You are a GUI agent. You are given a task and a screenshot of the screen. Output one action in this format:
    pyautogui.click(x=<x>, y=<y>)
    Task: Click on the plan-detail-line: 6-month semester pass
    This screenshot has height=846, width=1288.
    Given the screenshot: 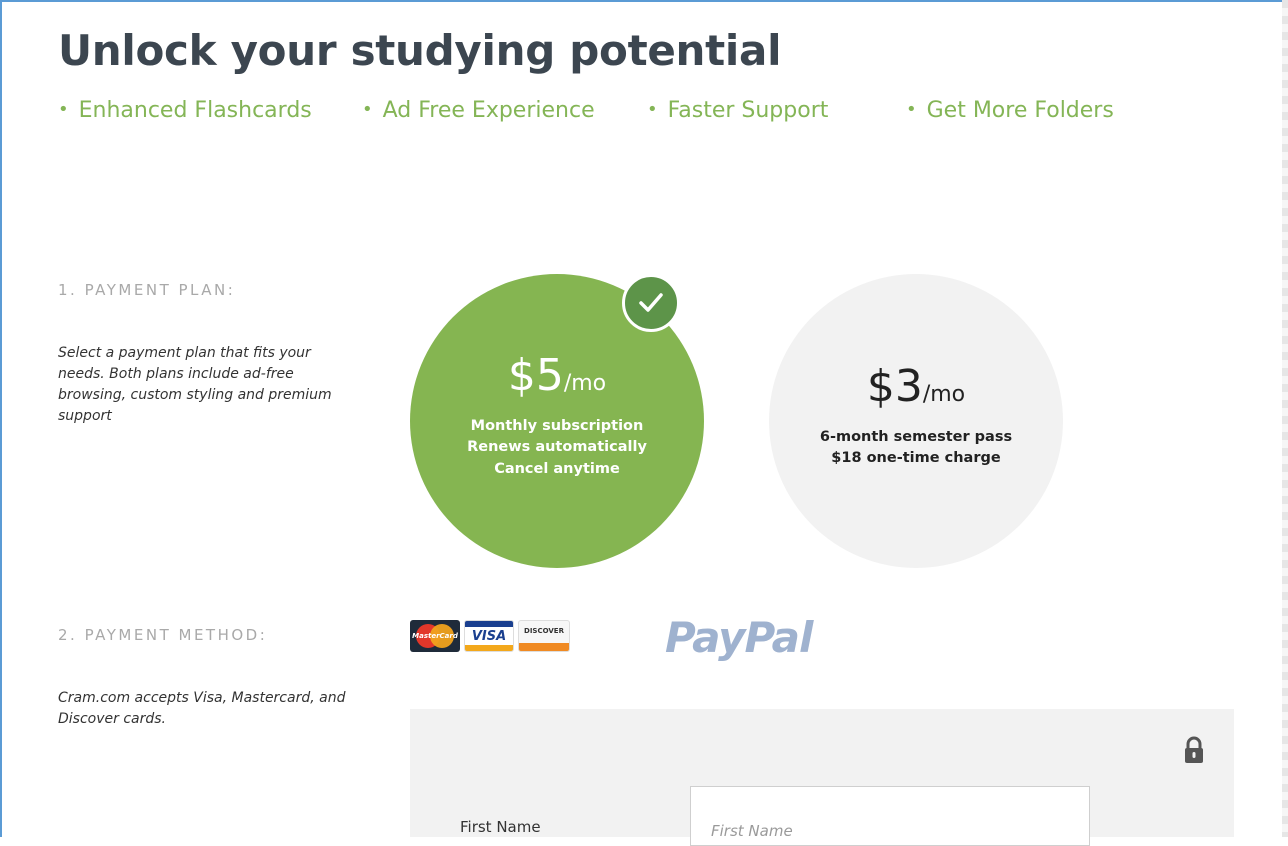 What is the action you would take?
    pyautogui.click(x=916, y=436)
    